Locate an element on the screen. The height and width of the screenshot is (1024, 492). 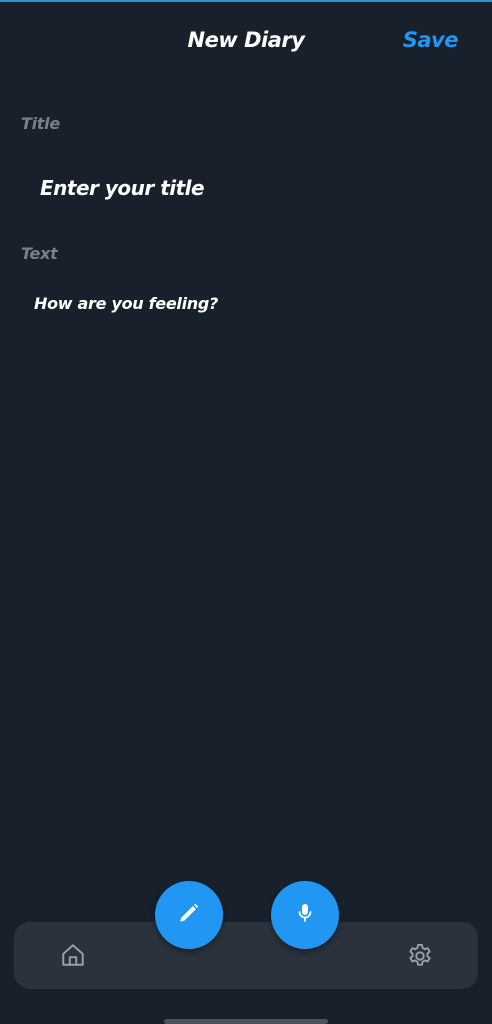
bottom-nav-bar is located at coordinates (246, 955).